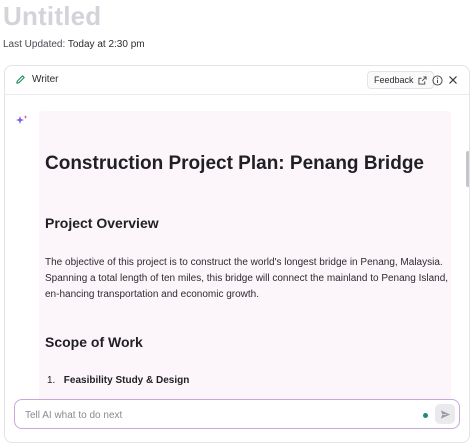 This screenshot has height=443, width=474. I want to click on page-title: Untitled, so click(52, 16).